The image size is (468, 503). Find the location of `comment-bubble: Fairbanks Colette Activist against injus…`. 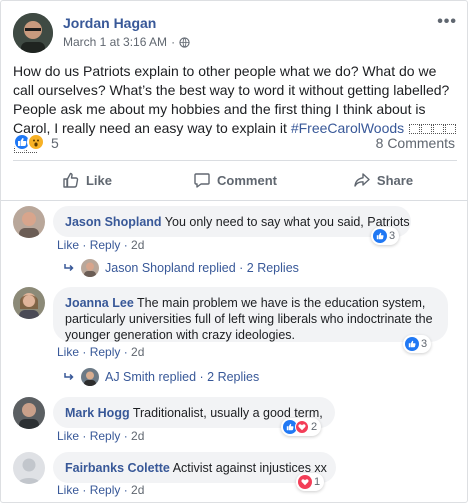

comment-bubble: Fairbanks Colette Activist against injus… is located at coordinates (194, 467).